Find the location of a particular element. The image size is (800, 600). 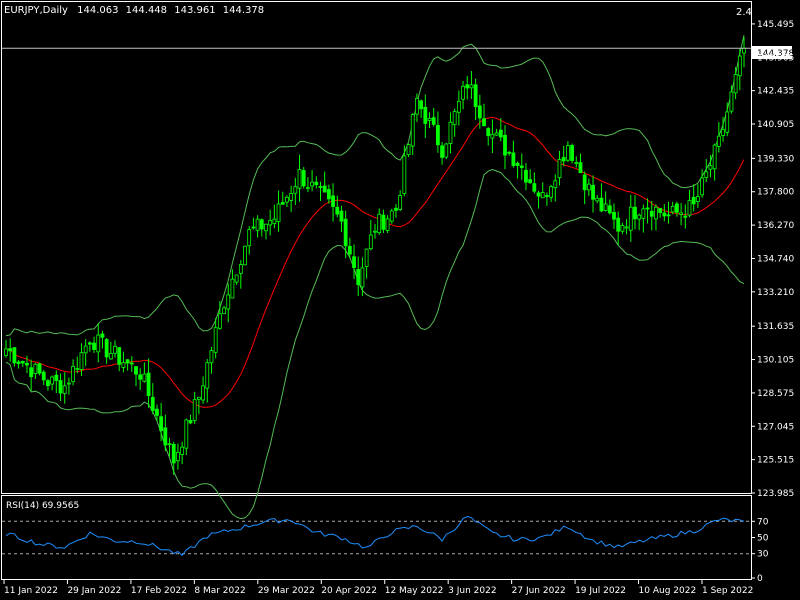

price-tick-label: 125.515 is located at coordinates (775, 461).